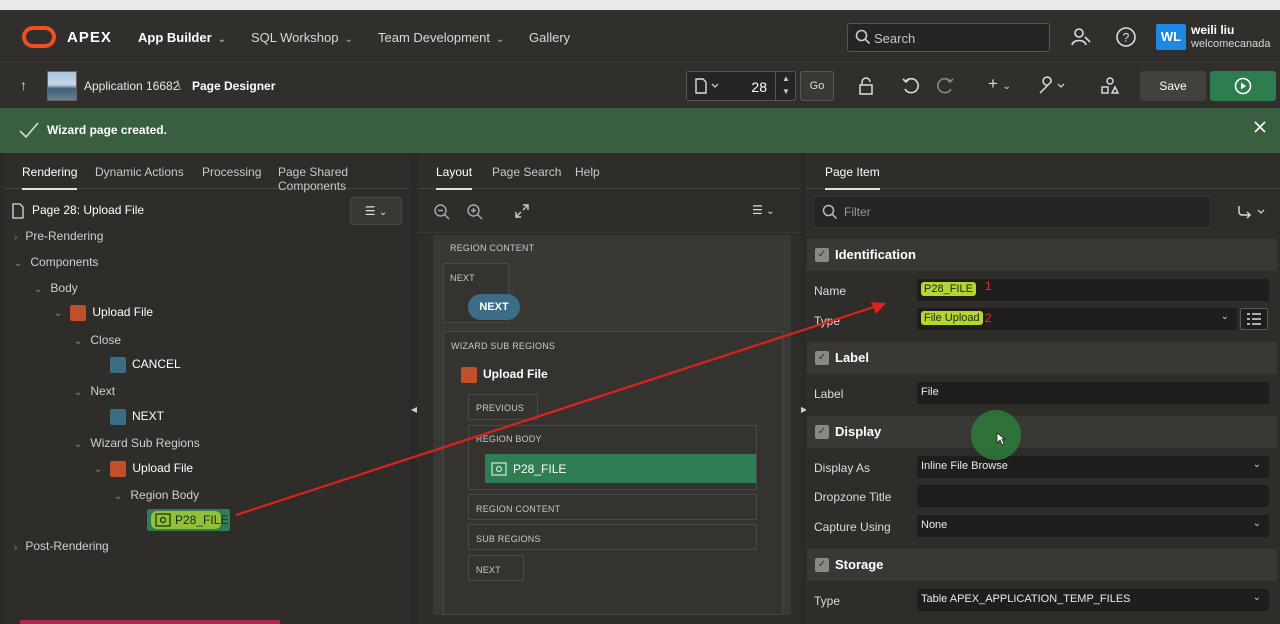 The height and width of the screenshot is (624, 1280). Describe the element at coordinates (150, 622) in the screenshot. I see `bottom-accent-strip` at that location.